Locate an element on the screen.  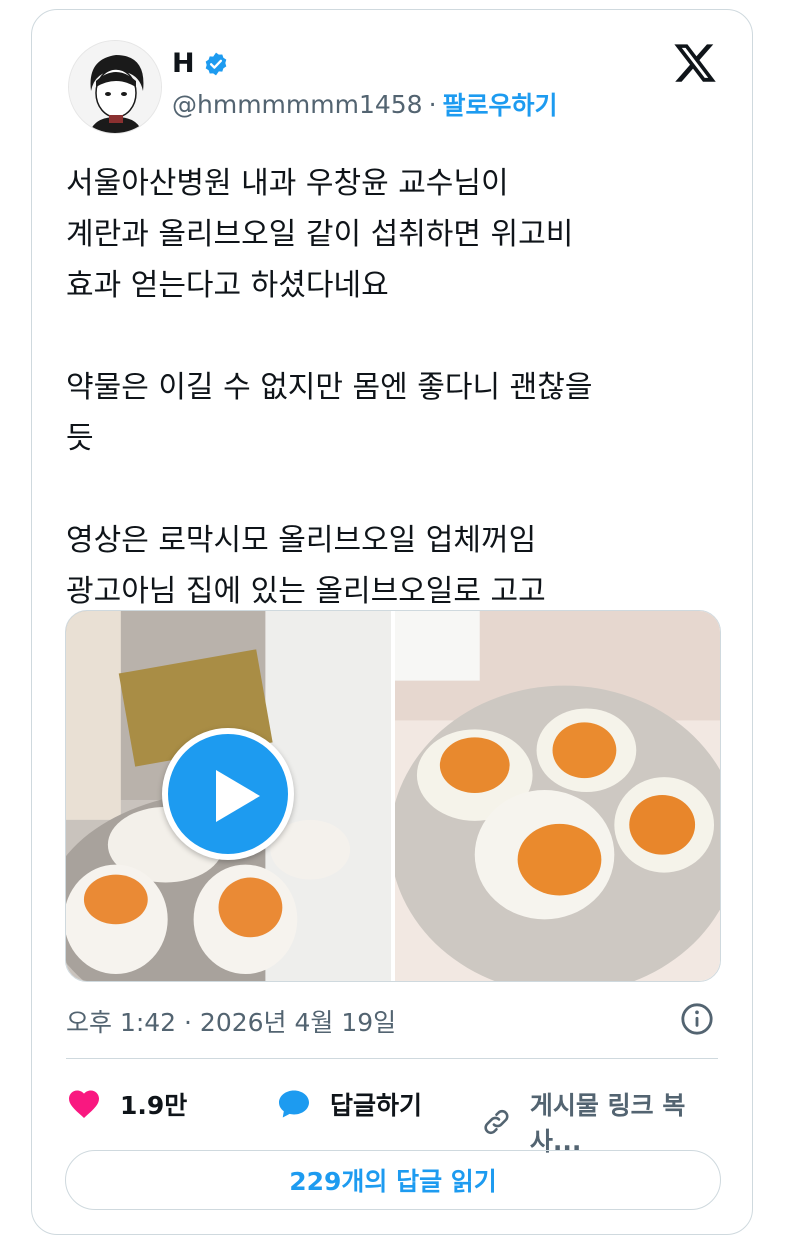
heart-icon is located at coordinates (84, 1104).